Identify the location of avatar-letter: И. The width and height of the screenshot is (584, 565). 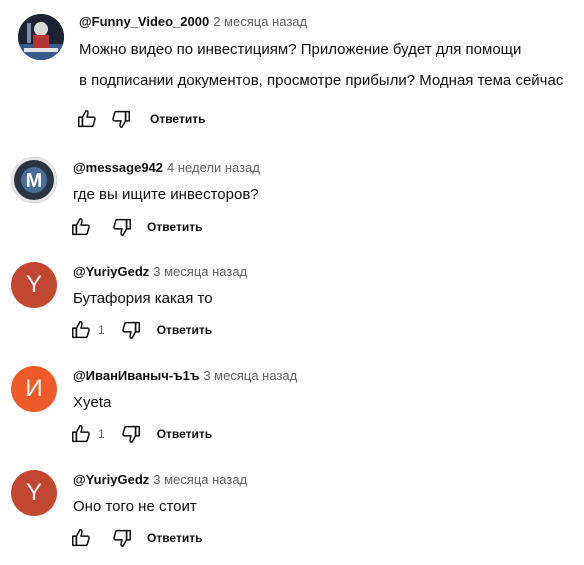
(34, 388).